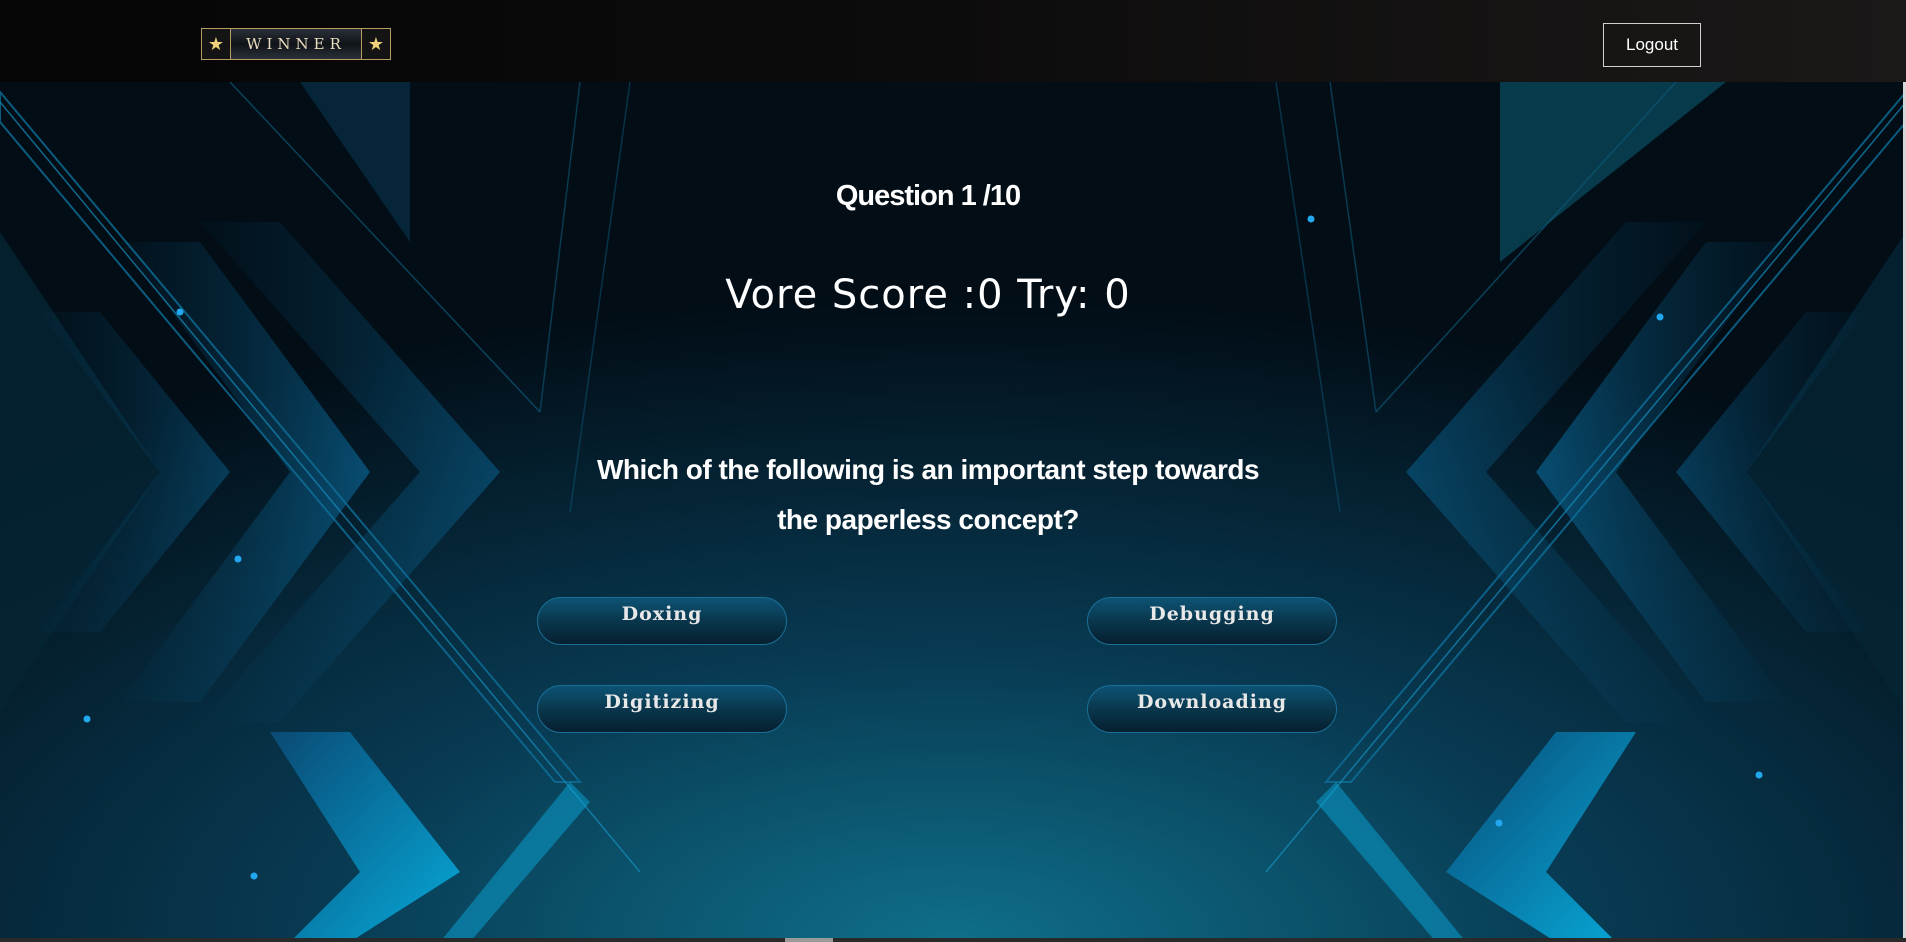 The width and height of the screenshot is (1906, 942). What do you see at coordinates (953, 41) in the screenshot?
I see `top-navbar: ★ WINNER ★ Logout` at bounding box center [953, 41].